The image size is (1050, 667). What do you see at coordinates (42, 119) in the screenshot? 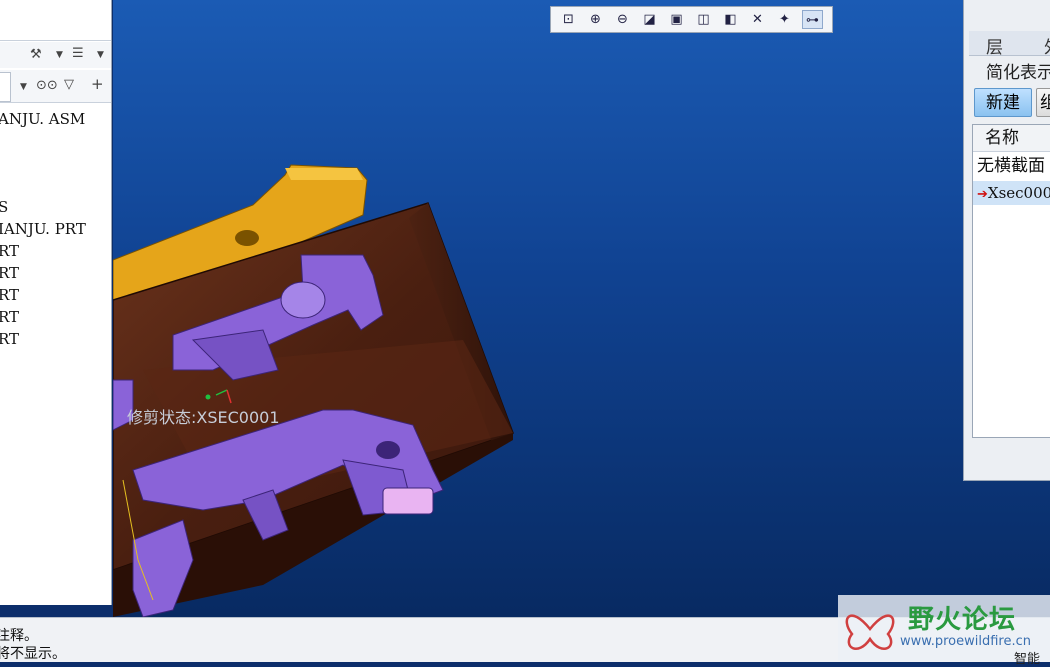
I see `tree-item: ANJU. ASM` at bounding box center [42, 119].